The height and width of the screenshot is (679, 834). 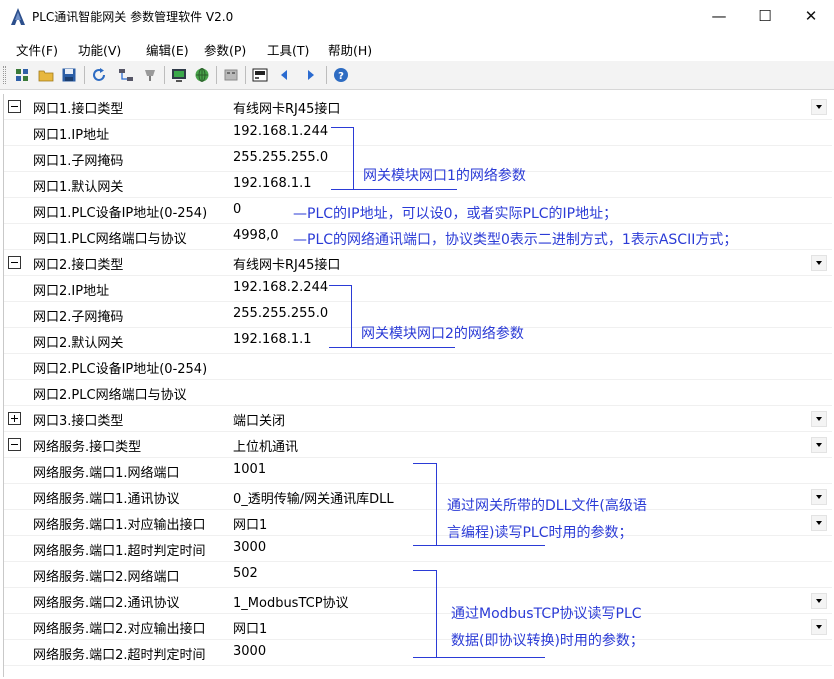 I want to click on bracket-port2-bottom, so click(x=392, y=347).